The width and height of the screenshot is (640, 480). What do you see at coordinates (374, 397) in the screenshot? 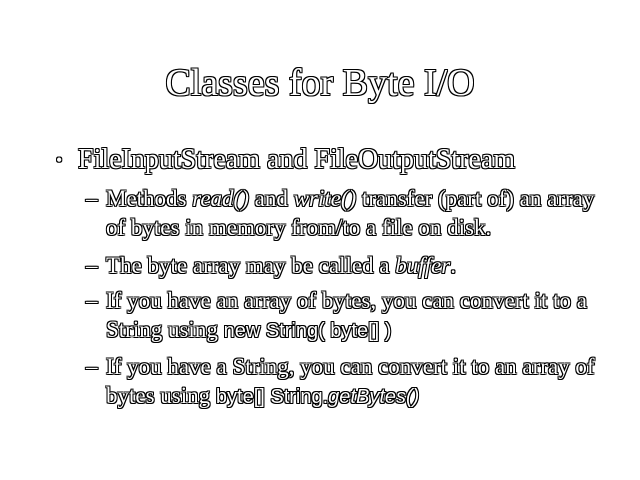
I see `code-getbytes: getBytes()` at bounding box center [374, 397].